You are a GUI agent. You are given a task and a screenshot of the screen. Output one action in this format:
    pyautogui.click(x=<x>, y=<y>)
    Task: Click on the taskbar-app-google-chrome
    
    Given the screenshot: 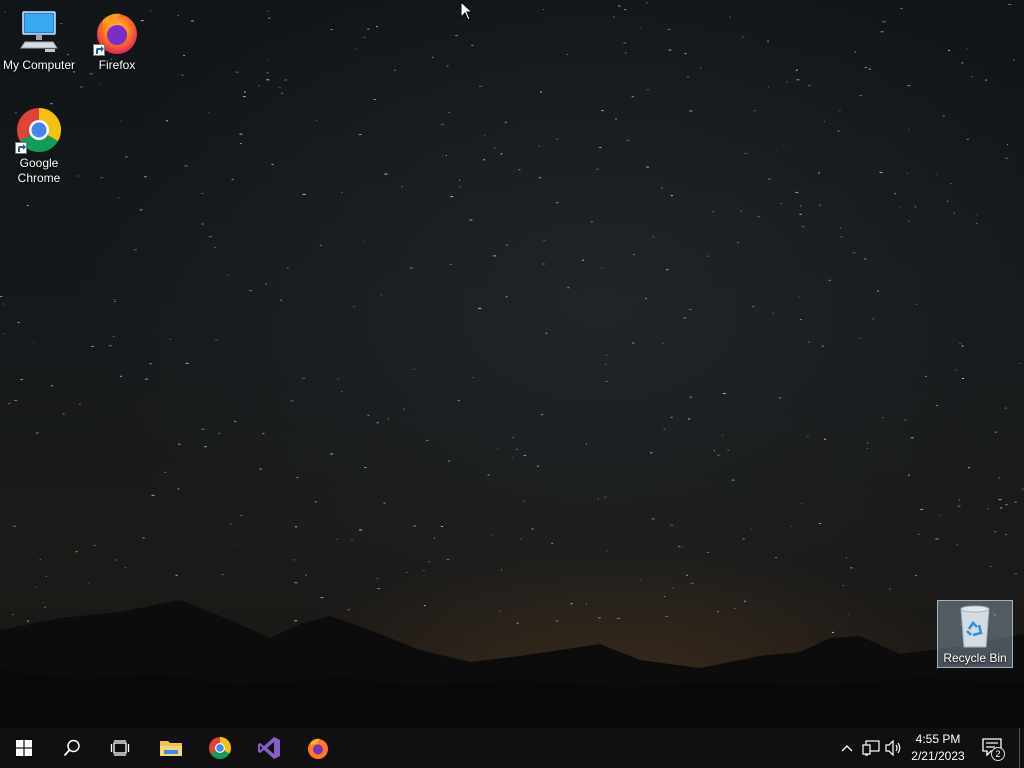 What is the action you would take?
    pyautogui.click(x=220, y=748)
    